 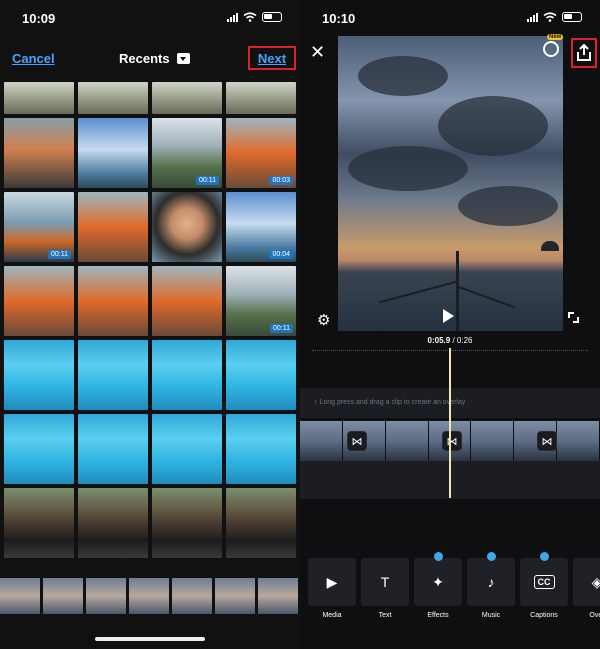 What do you see at coordinates (586, 582) in the screenshot?
I see `tool-over-button: ◈New` at bounding box center [586, 582].